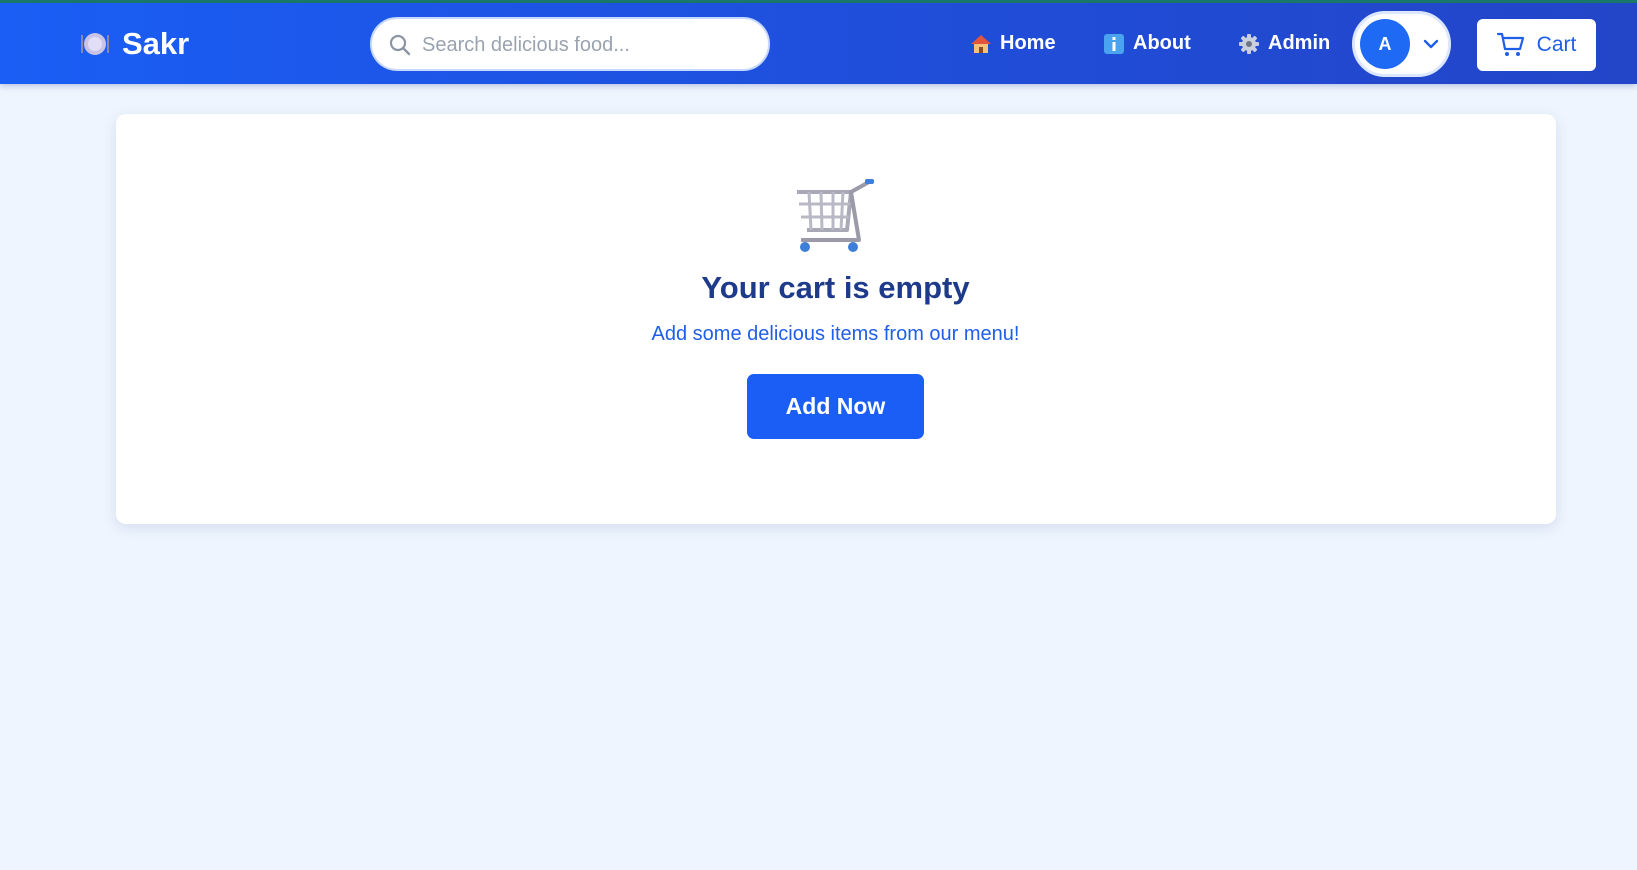 The height and width of the screenshot is (870, 1637). What do you see at coordinates (1249, 43) in the screenshot?
I see `gear-icon` at bounding box center [1249, 43].